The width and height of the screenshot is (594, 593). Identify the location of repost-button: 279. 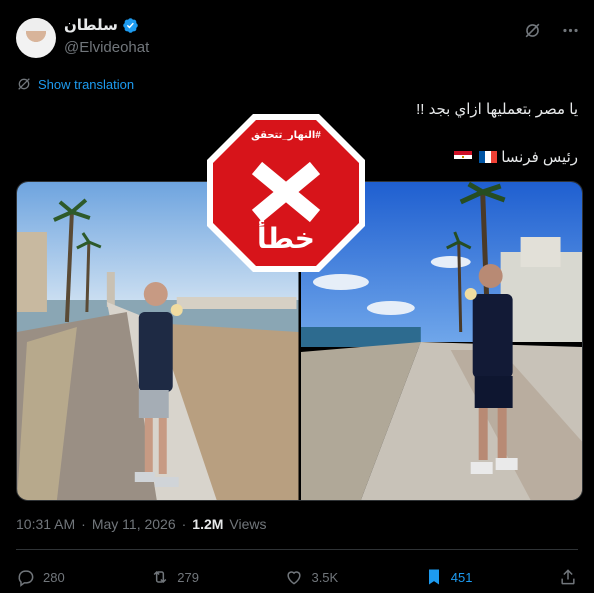
(174, 577).